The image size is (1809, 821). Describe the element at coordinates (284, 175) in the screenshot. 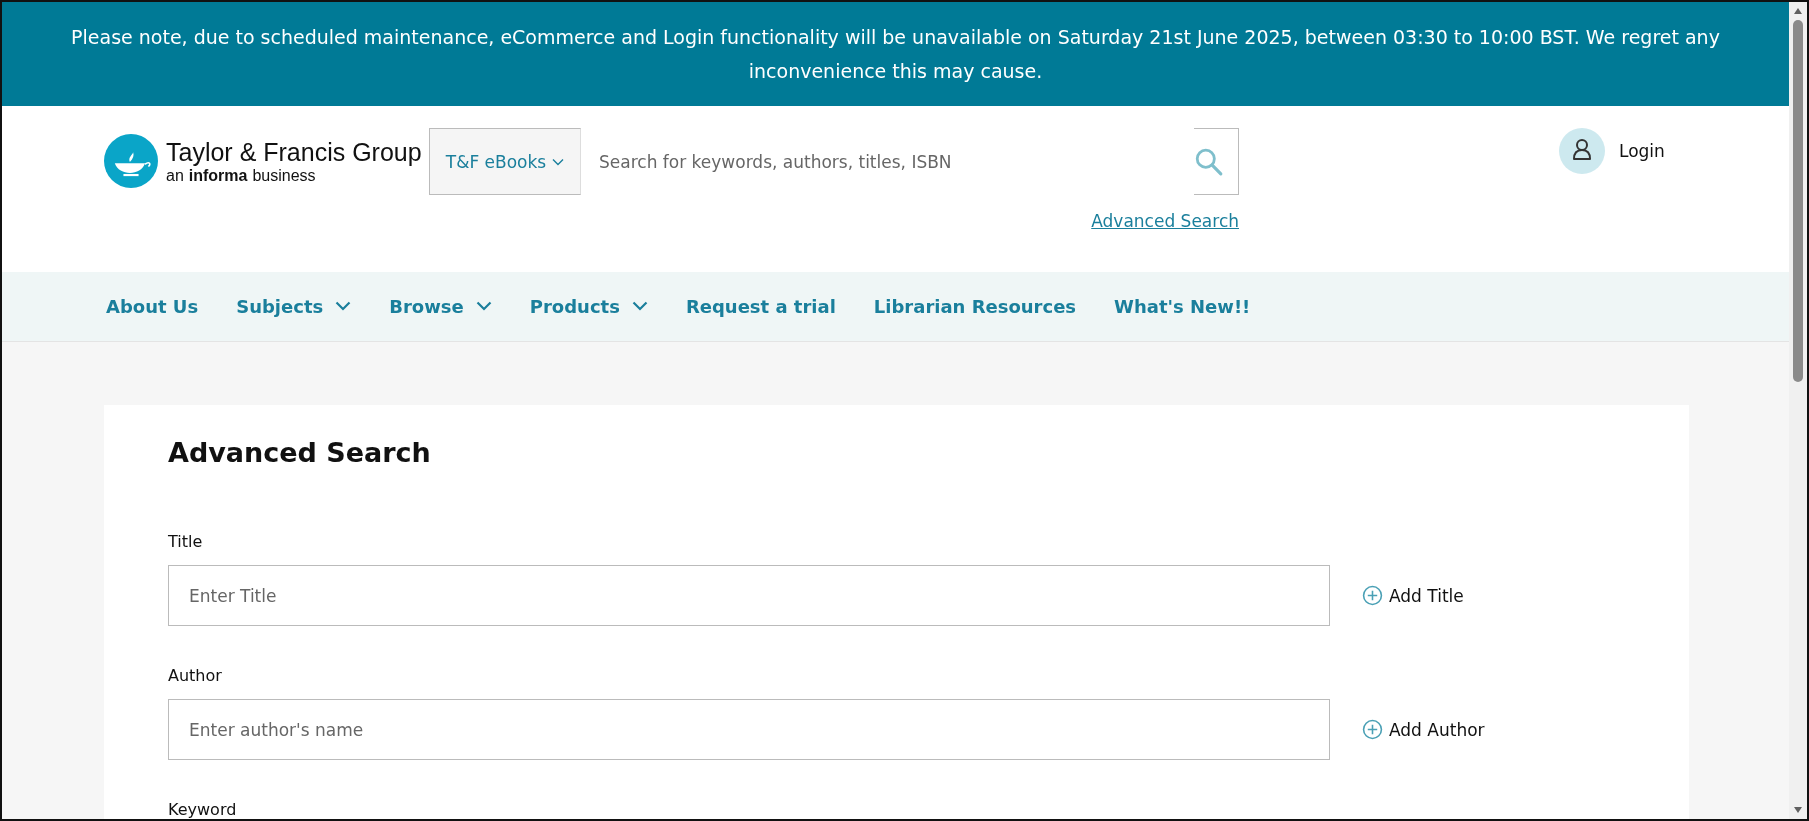

I see `logo-tagline-suffix: business` at that location.